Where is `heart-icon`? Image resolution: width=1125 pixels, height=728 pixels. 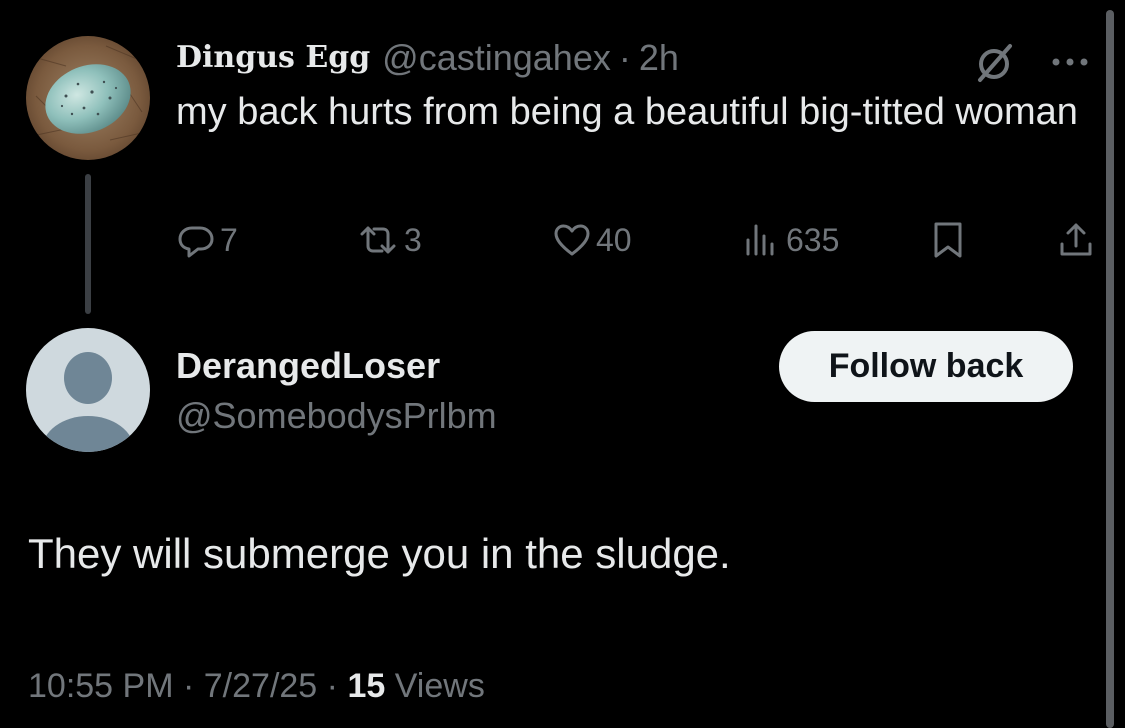 heart-icon is located at coordinates (572, 240).